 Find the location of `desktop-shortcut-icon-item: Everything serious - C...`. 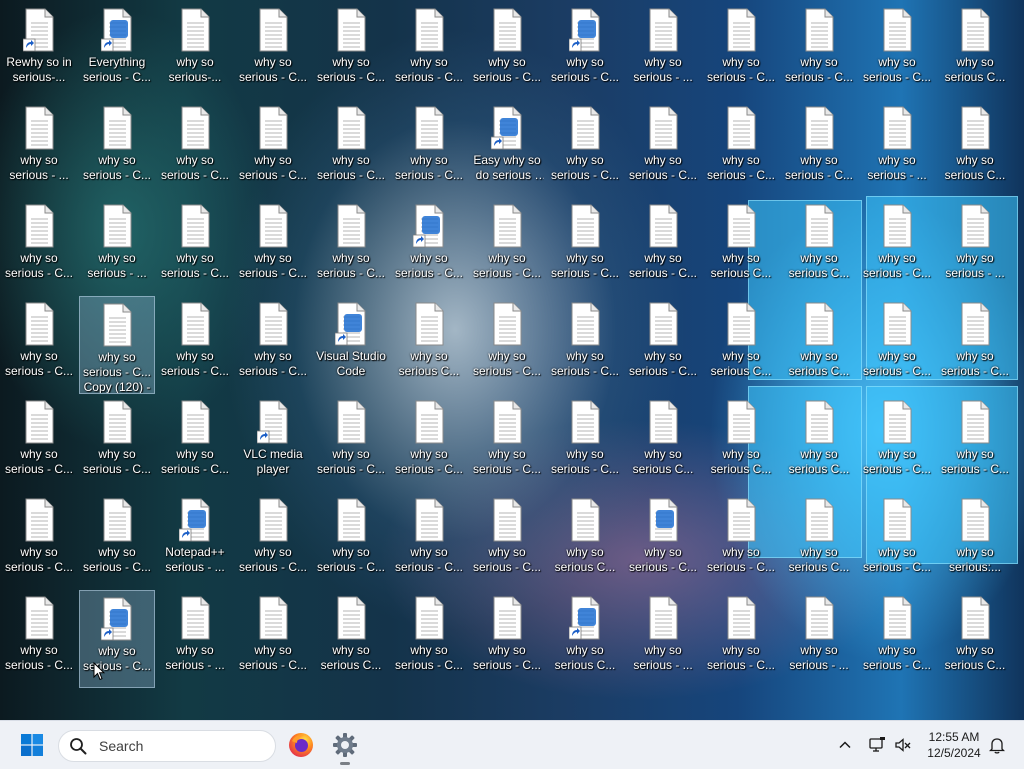

desktop-shortcut-icon-item: Everything serious - C... is located at coordinates (117, 51).